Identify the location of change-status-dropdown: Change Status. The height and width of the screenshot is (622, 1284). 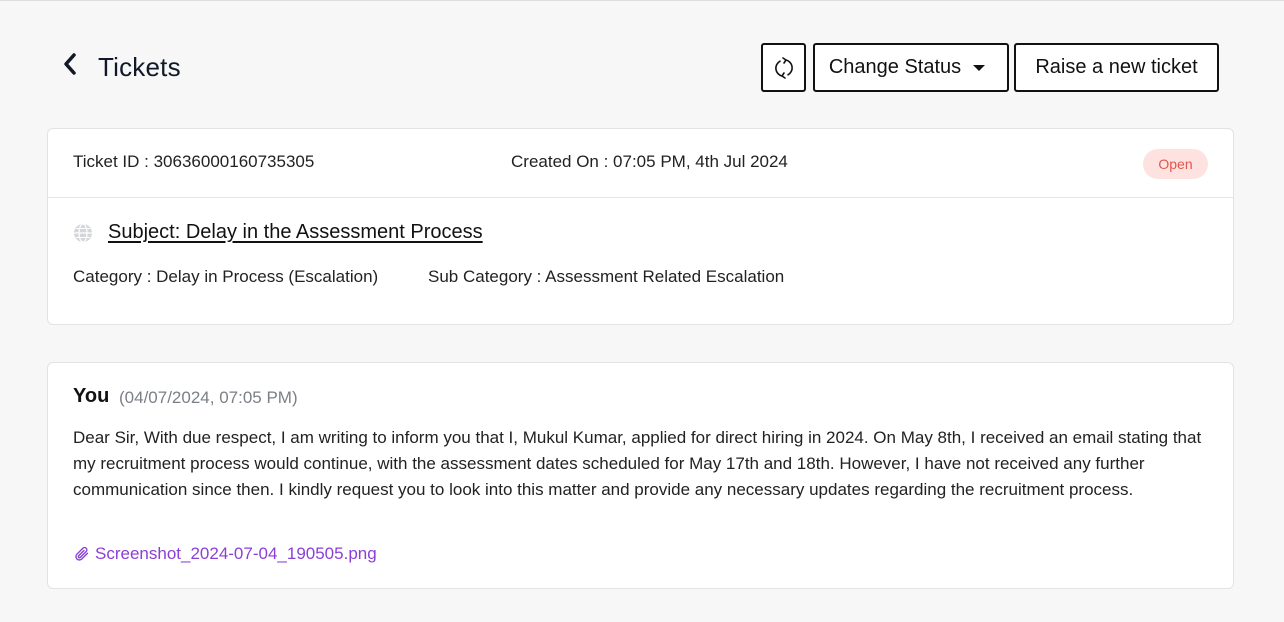
(911, 67).